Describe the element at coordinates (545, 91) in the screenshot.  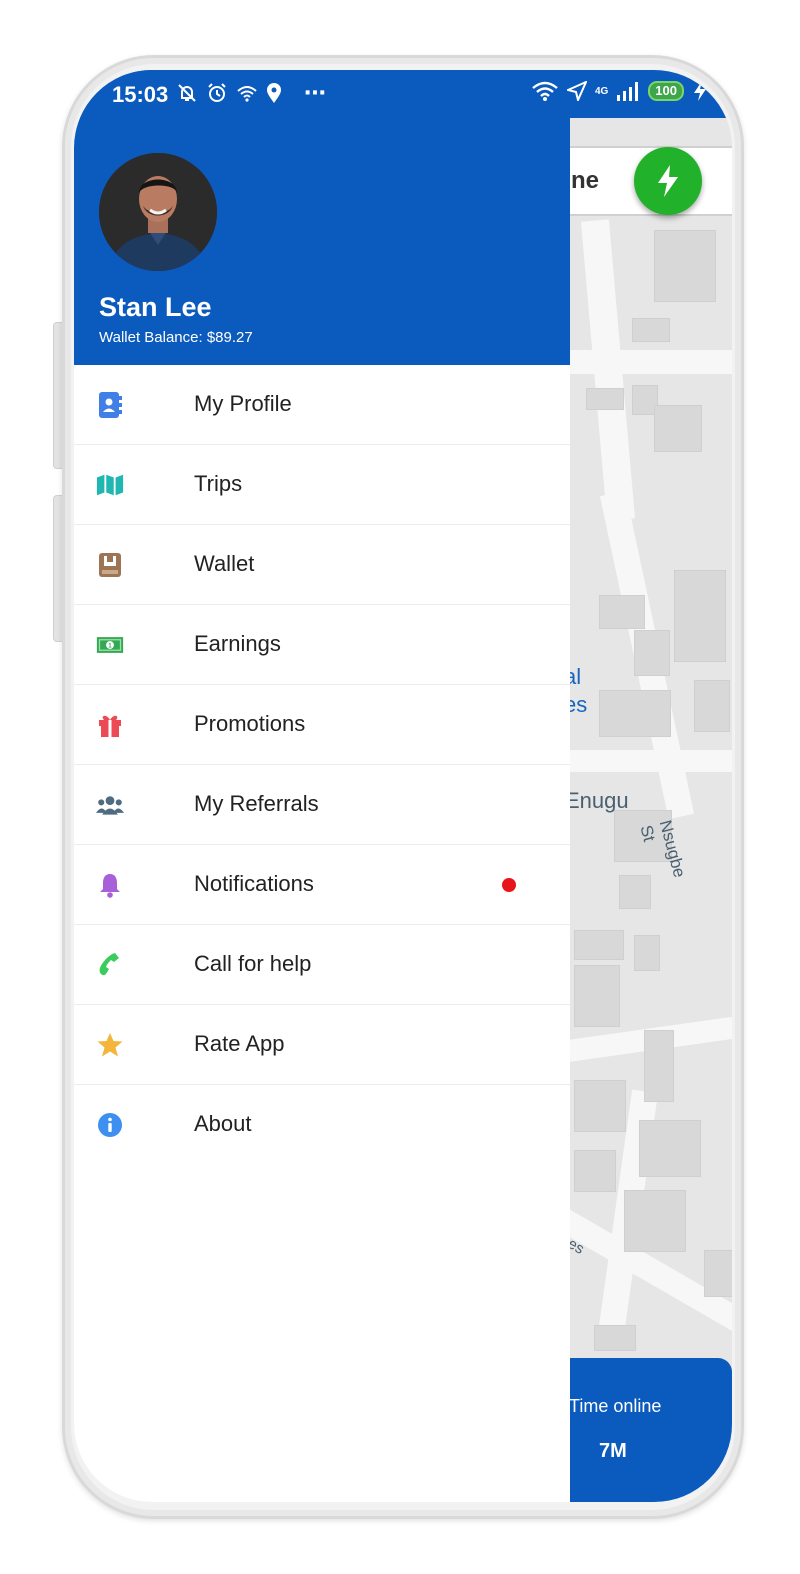
I see `wifi-icon` at that location.